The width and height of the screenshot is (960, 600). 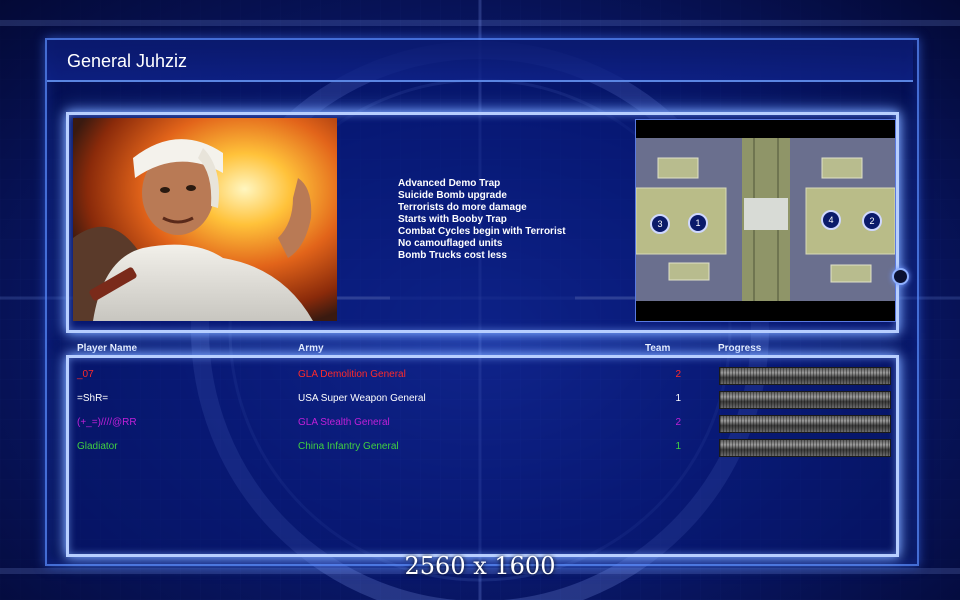 I want to click on player-army: GLA Stealth General, so click(x=344, y=422).